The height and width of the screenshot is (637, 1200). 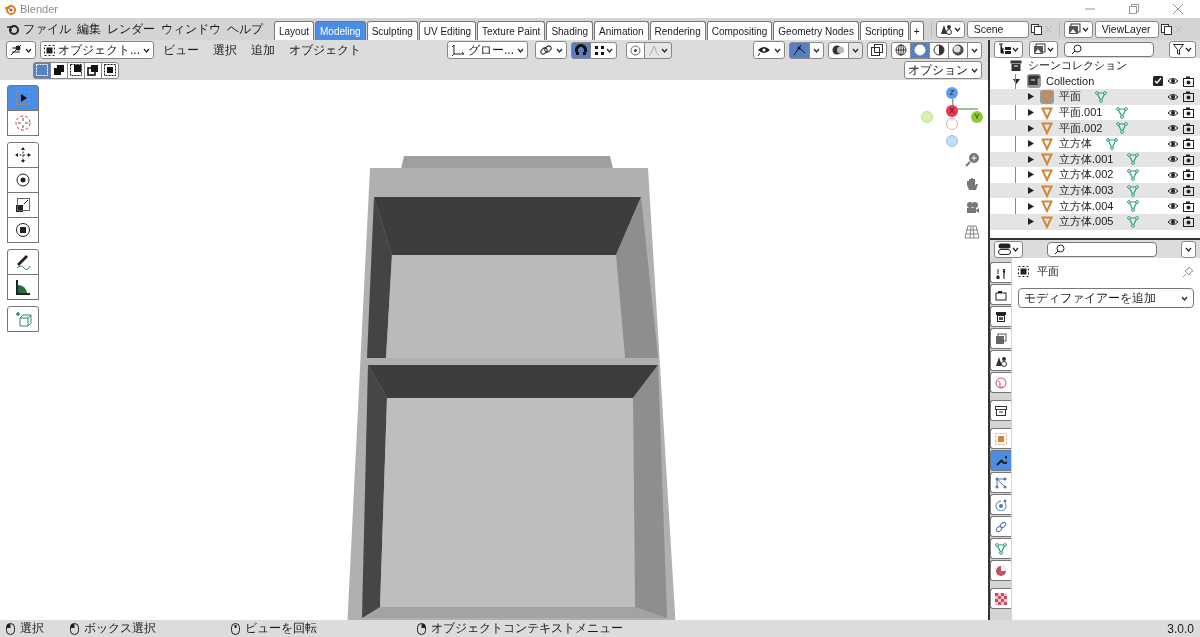 I want to click on hand-icon, so click(x=972, y=184).